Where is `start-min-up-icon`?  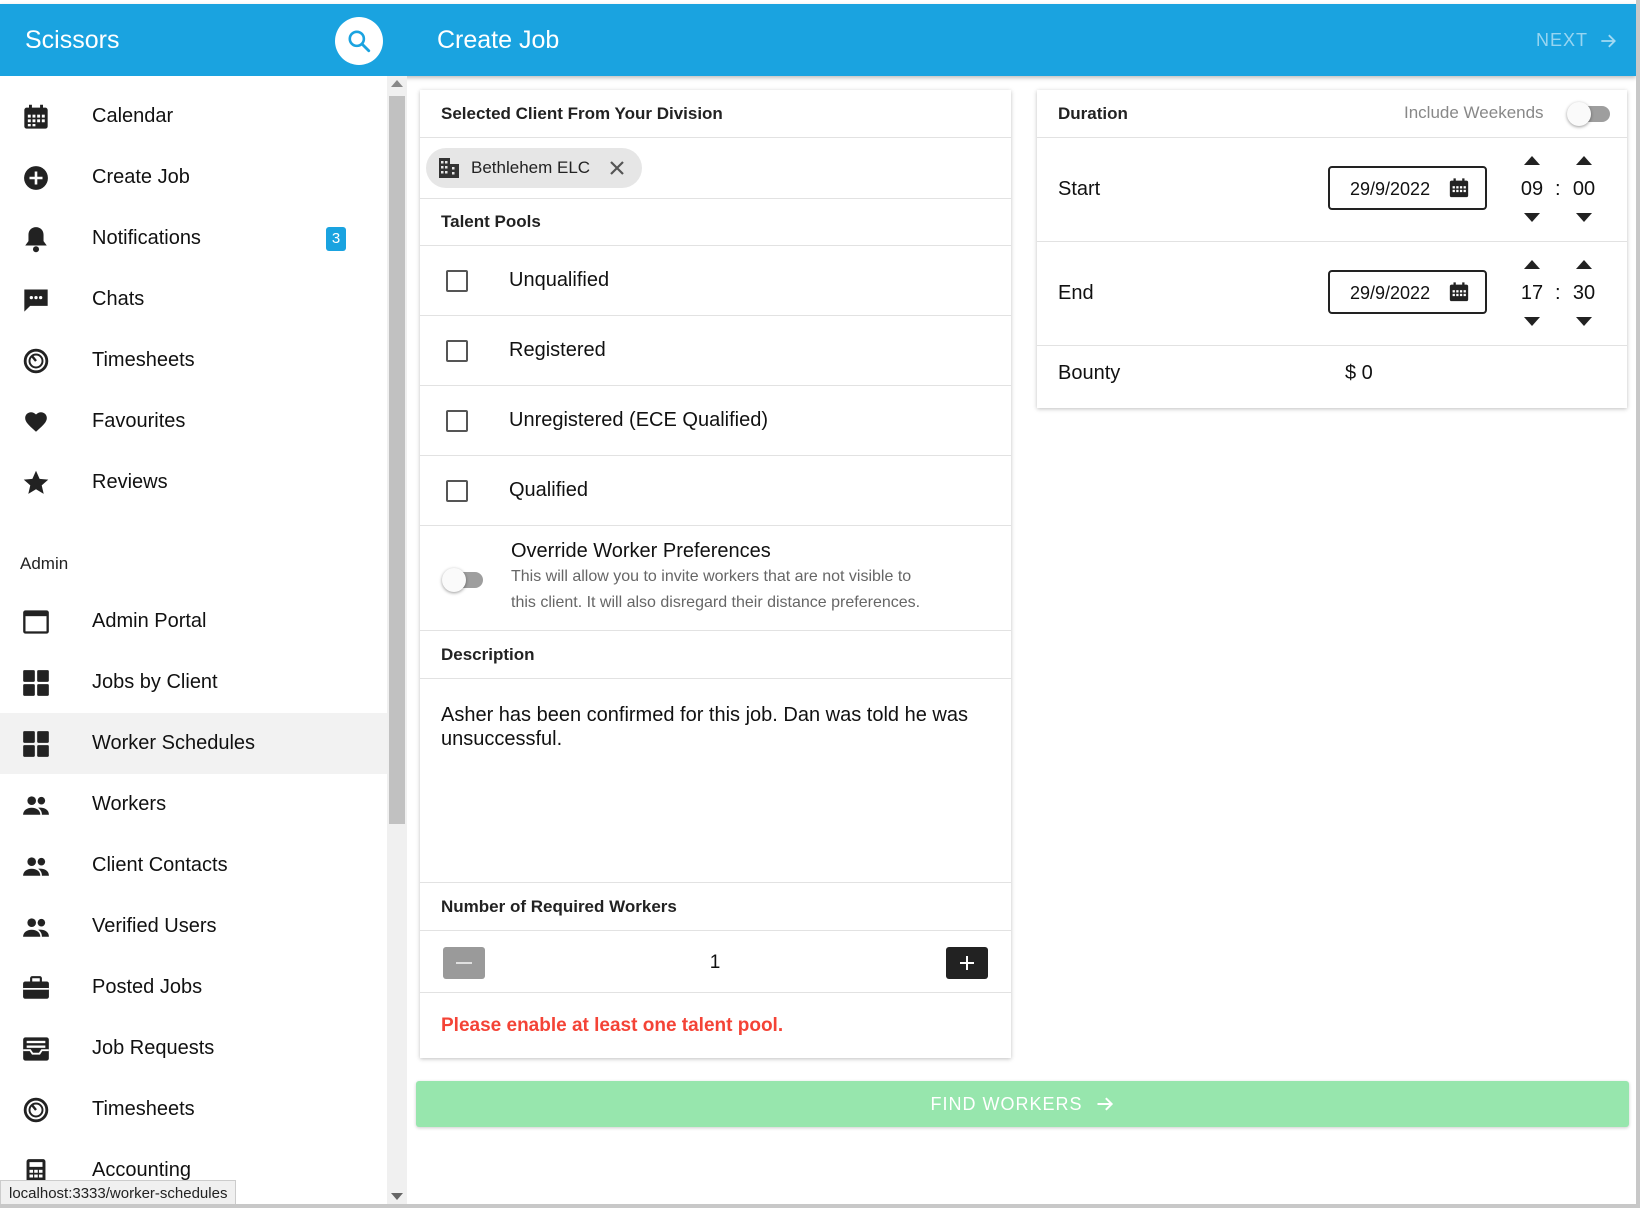
start-min-up-icon is located at coordinates (1584, 160).